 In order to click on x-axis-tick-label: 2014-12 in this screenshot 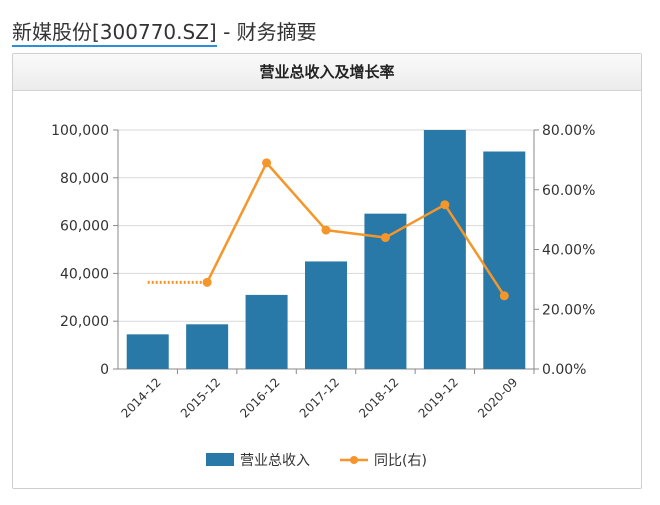, I will do `click(140, 397)`.